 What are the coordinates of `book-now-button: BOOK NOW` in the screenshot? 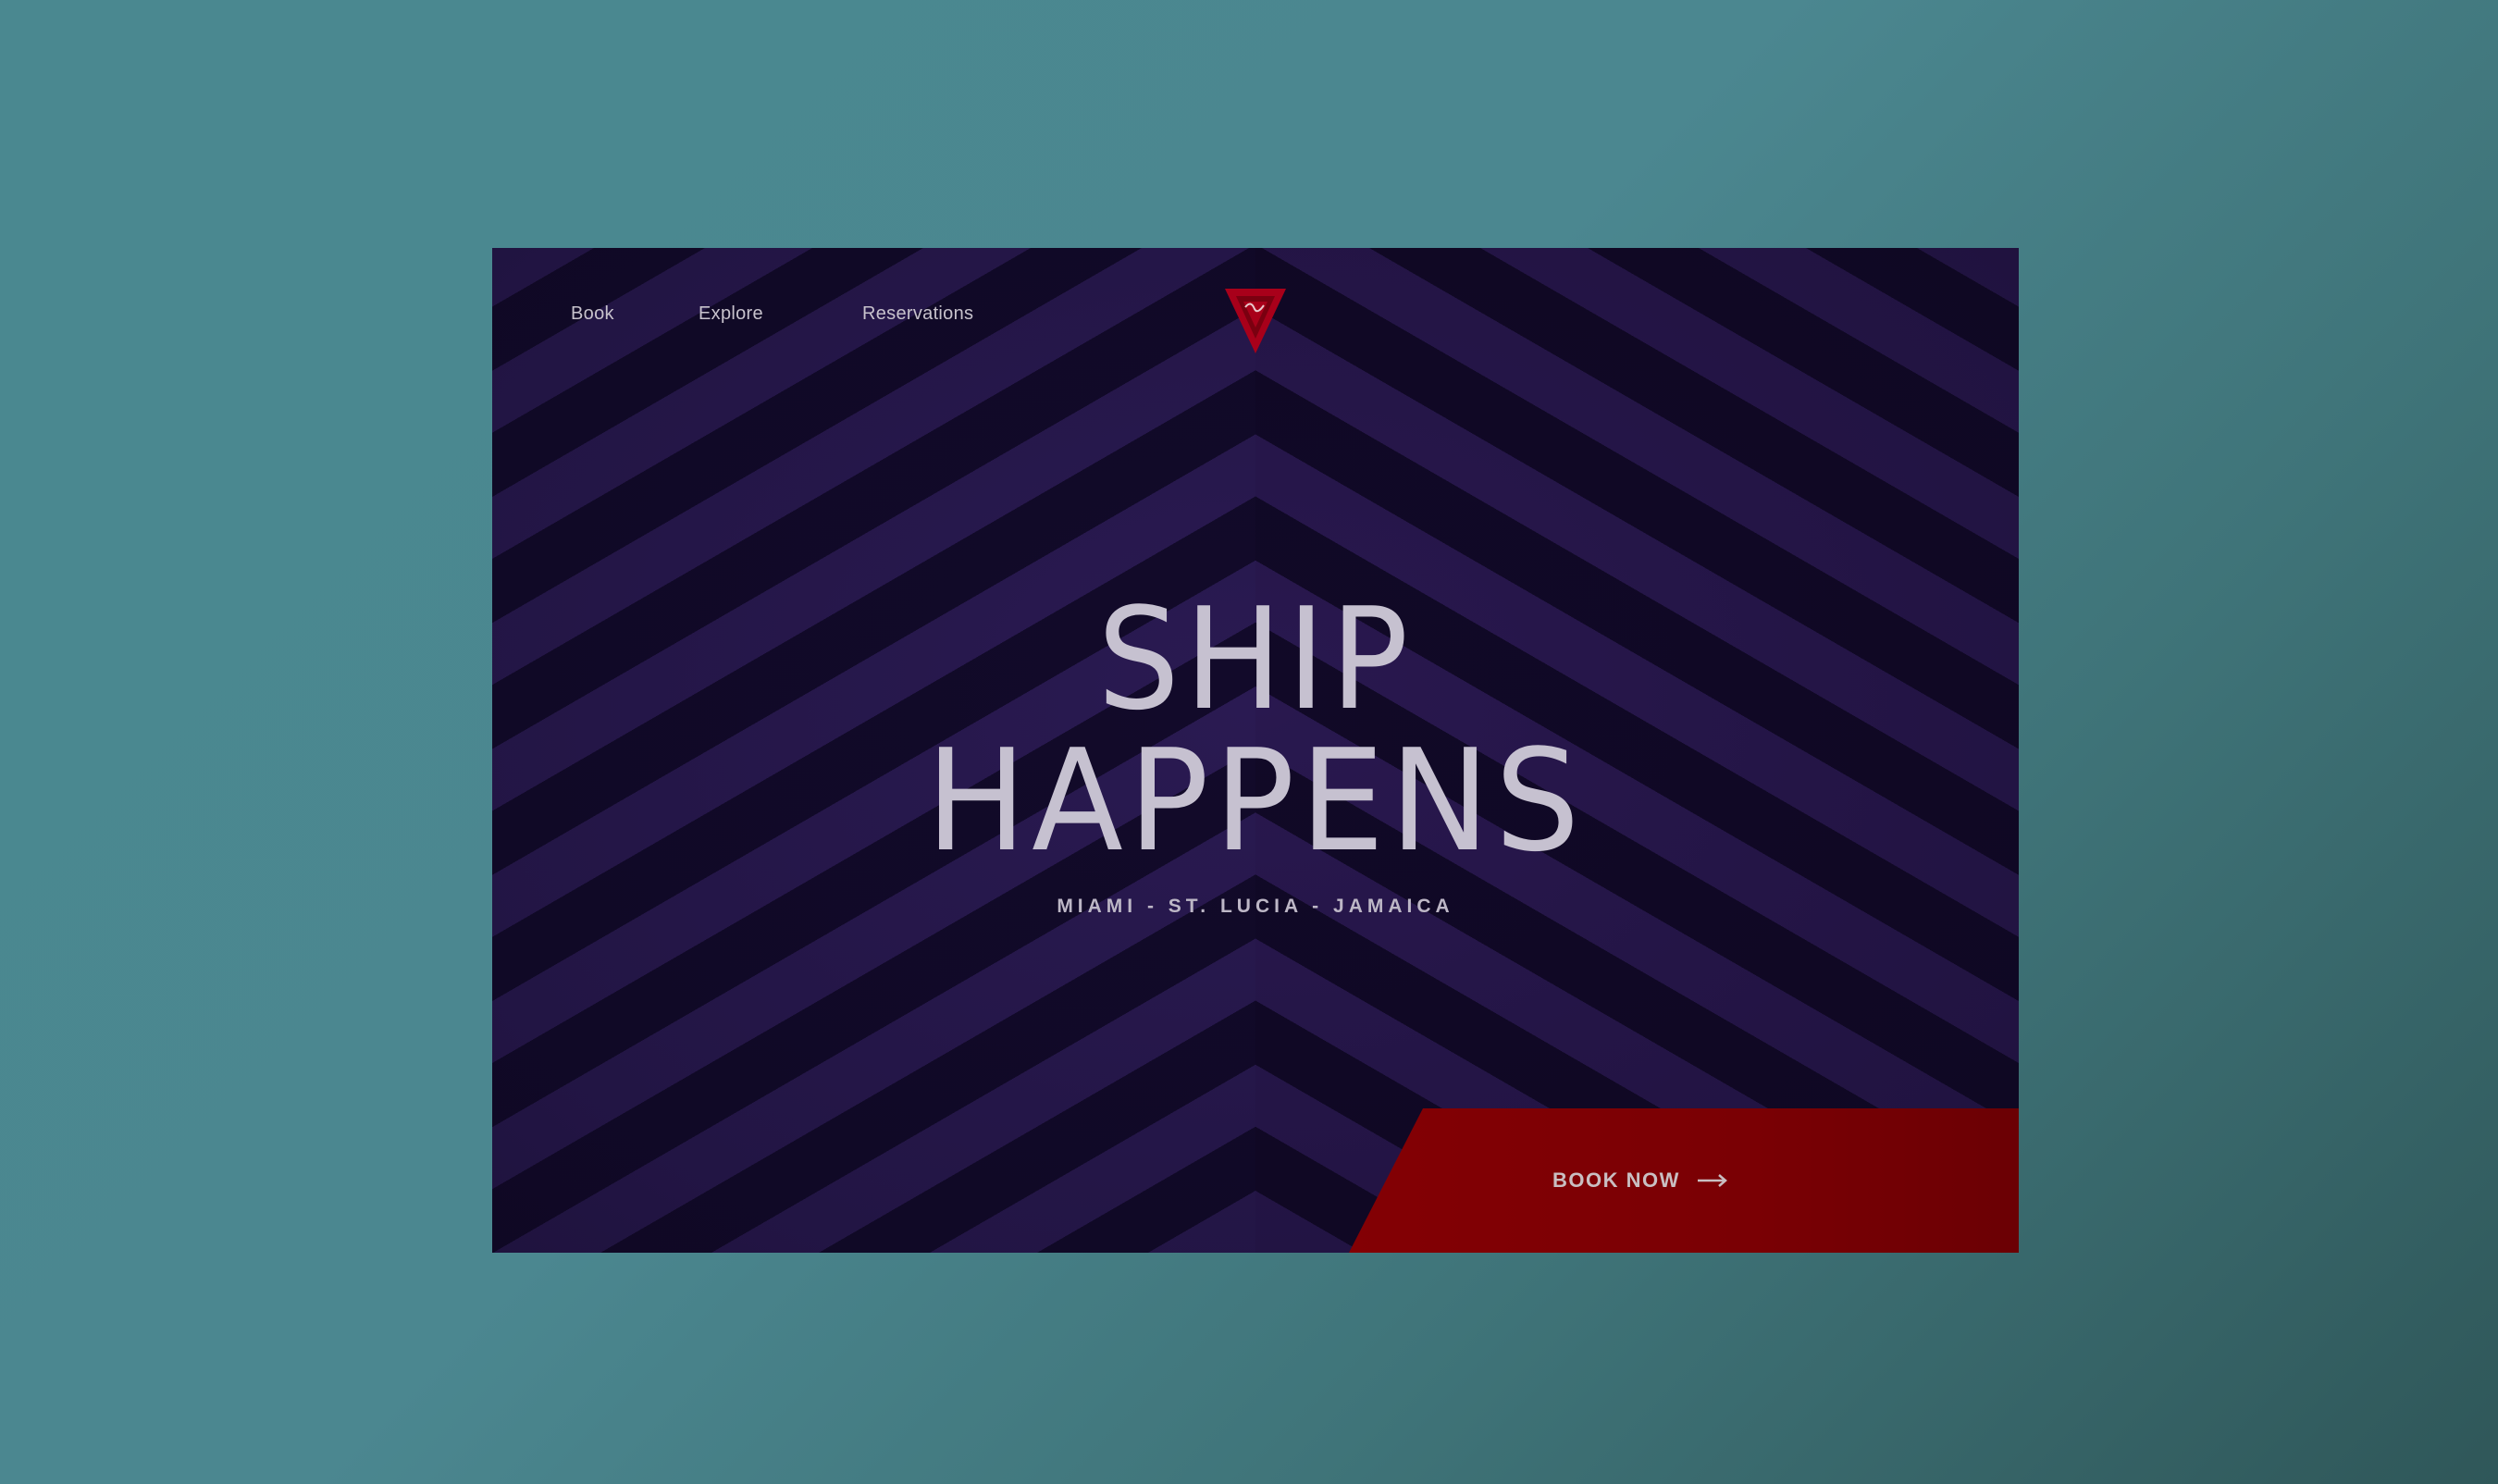 It's located at (1684, 1180).